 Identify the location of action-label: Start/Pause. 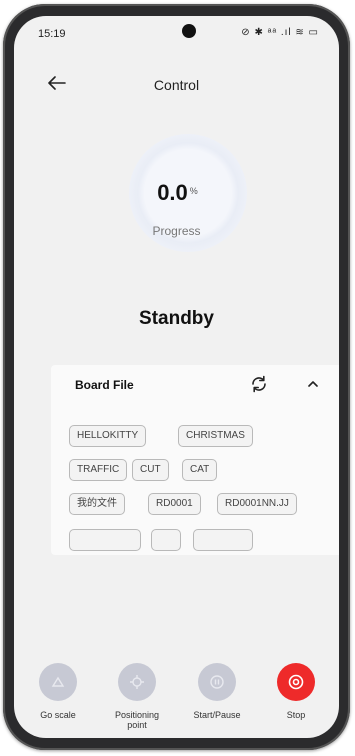
(217, 715).